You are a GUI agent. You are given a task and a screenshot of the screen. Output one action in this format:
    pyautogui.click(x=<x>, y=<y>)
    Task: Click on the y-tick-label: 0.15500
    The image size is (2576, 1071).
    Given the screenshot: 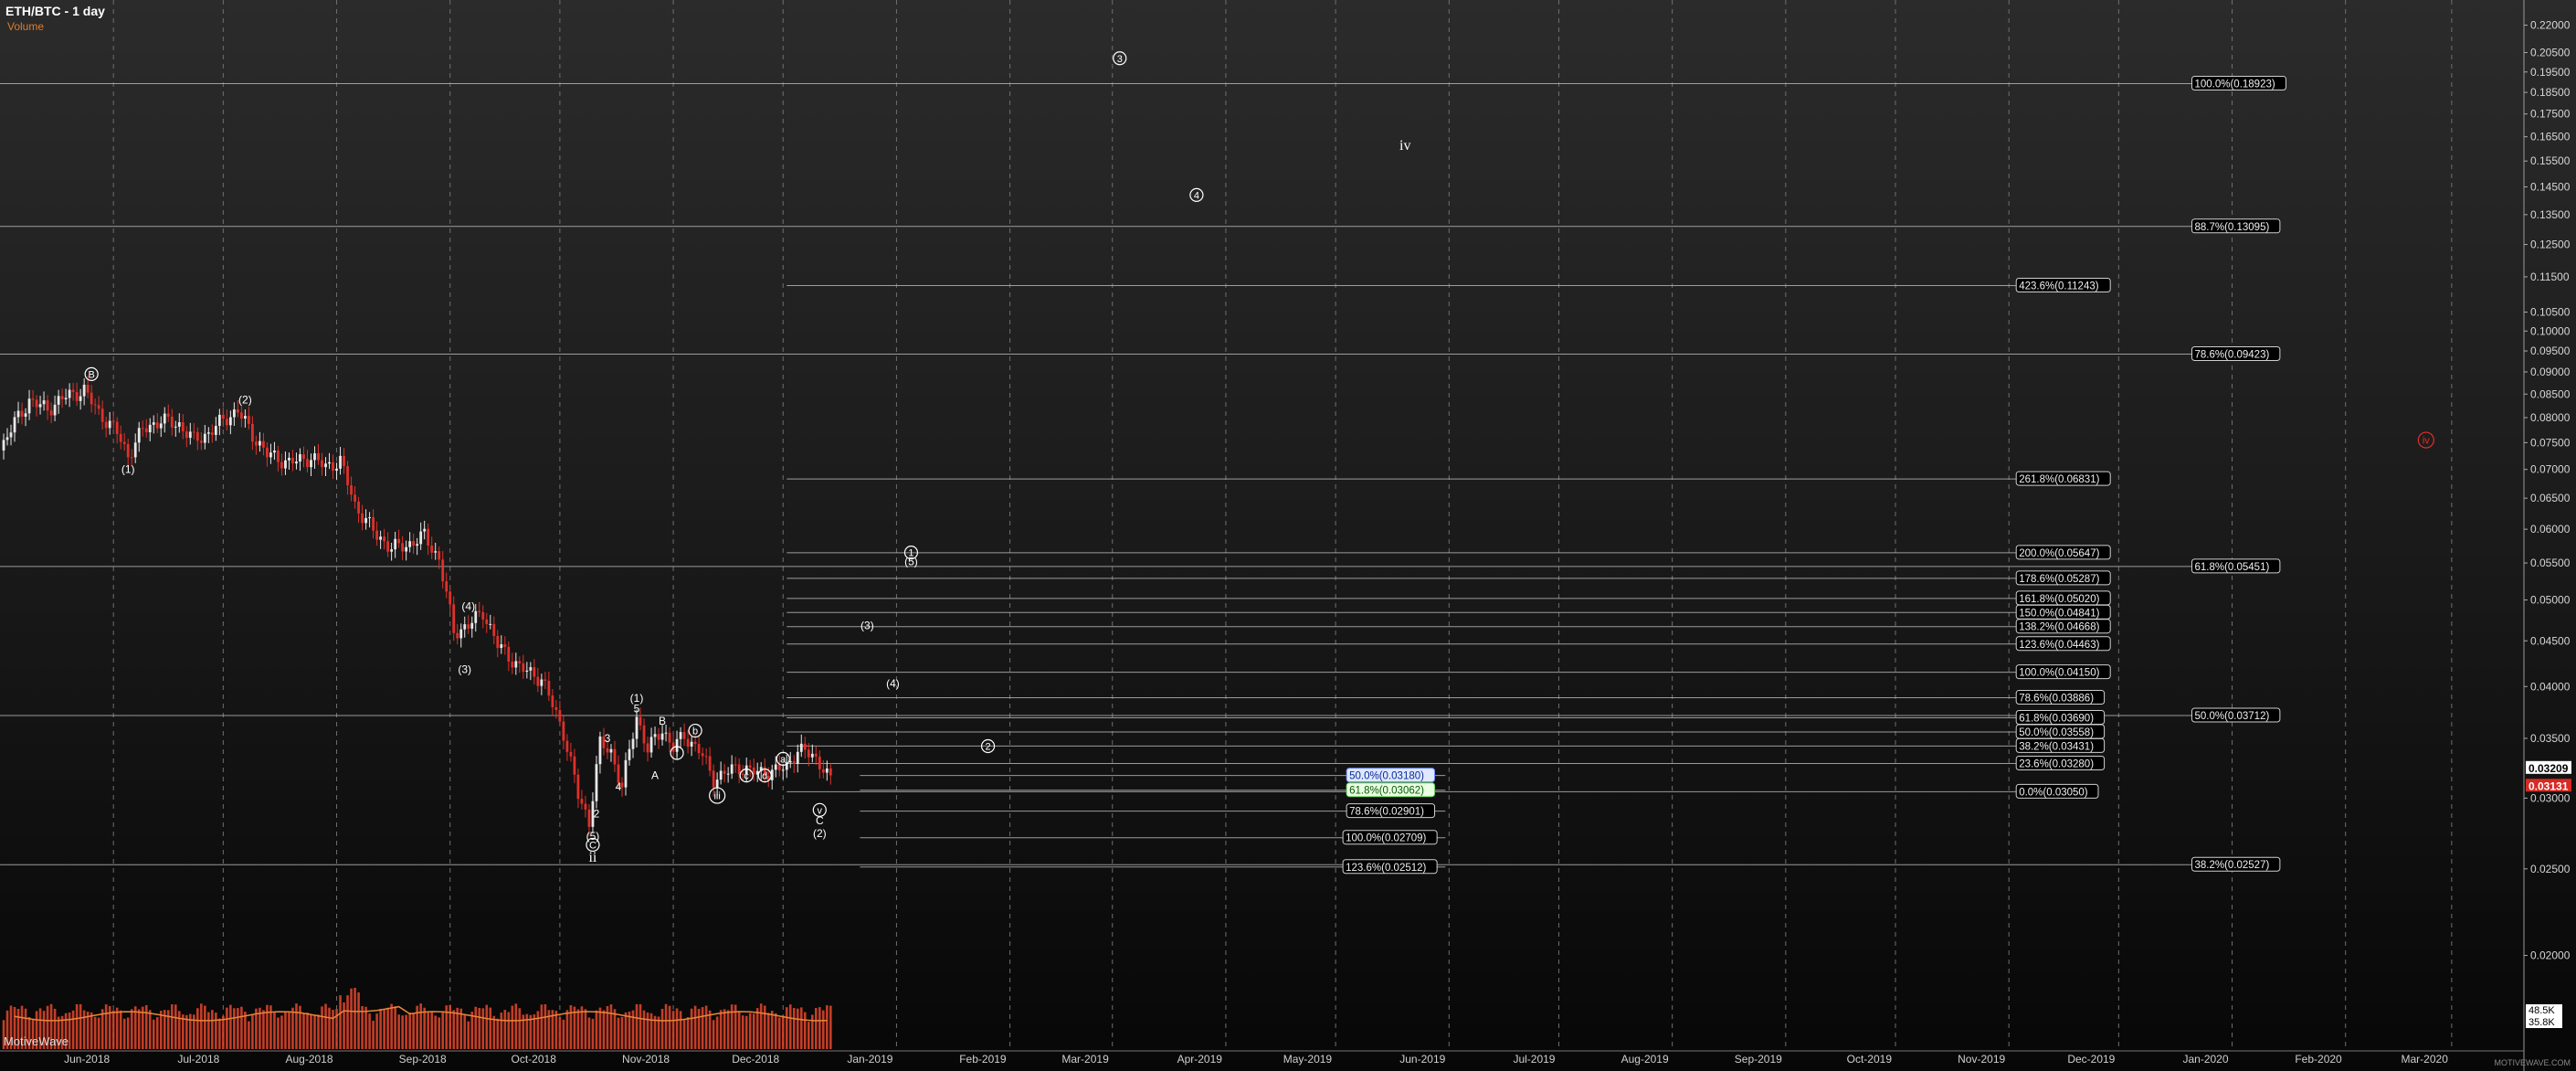 What is the action you would take?
    pyautogui.click(x=2550, y=161)
    